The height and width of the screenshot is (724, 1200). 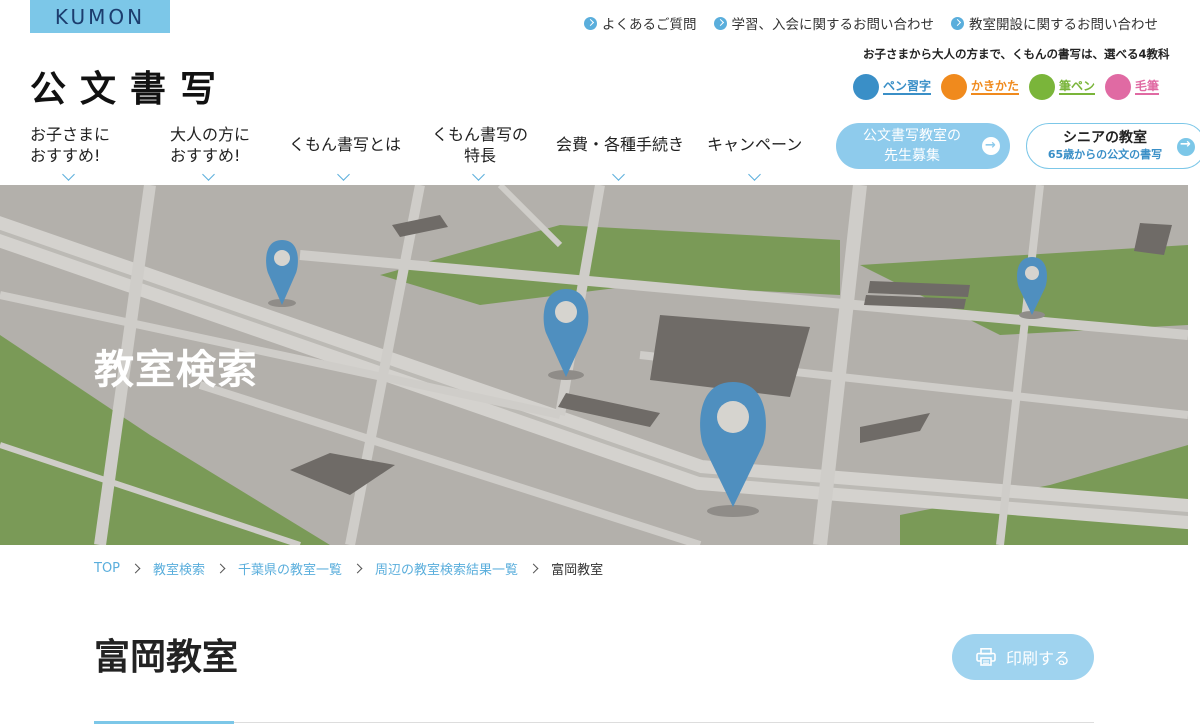 I want to click on nav-label-line2: 特長, so click(x=480, y=155).